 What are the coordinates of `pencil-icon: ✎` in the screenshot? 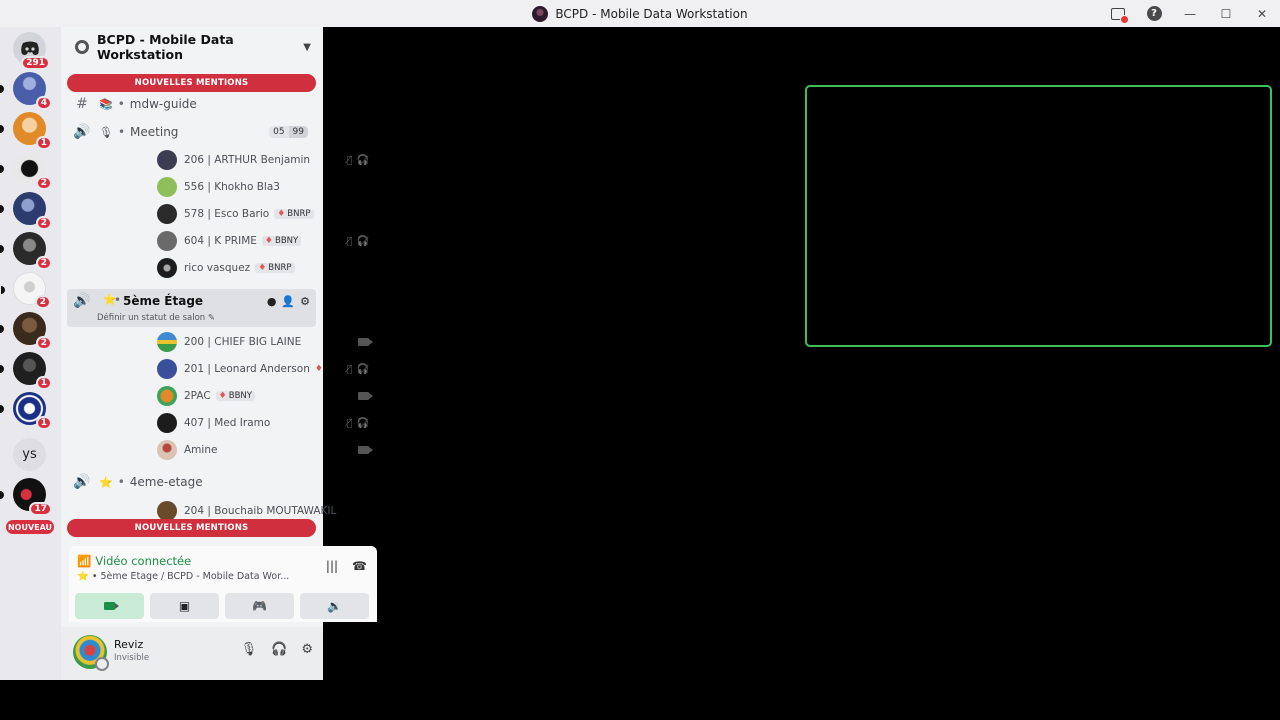 It's located at (211, 318).